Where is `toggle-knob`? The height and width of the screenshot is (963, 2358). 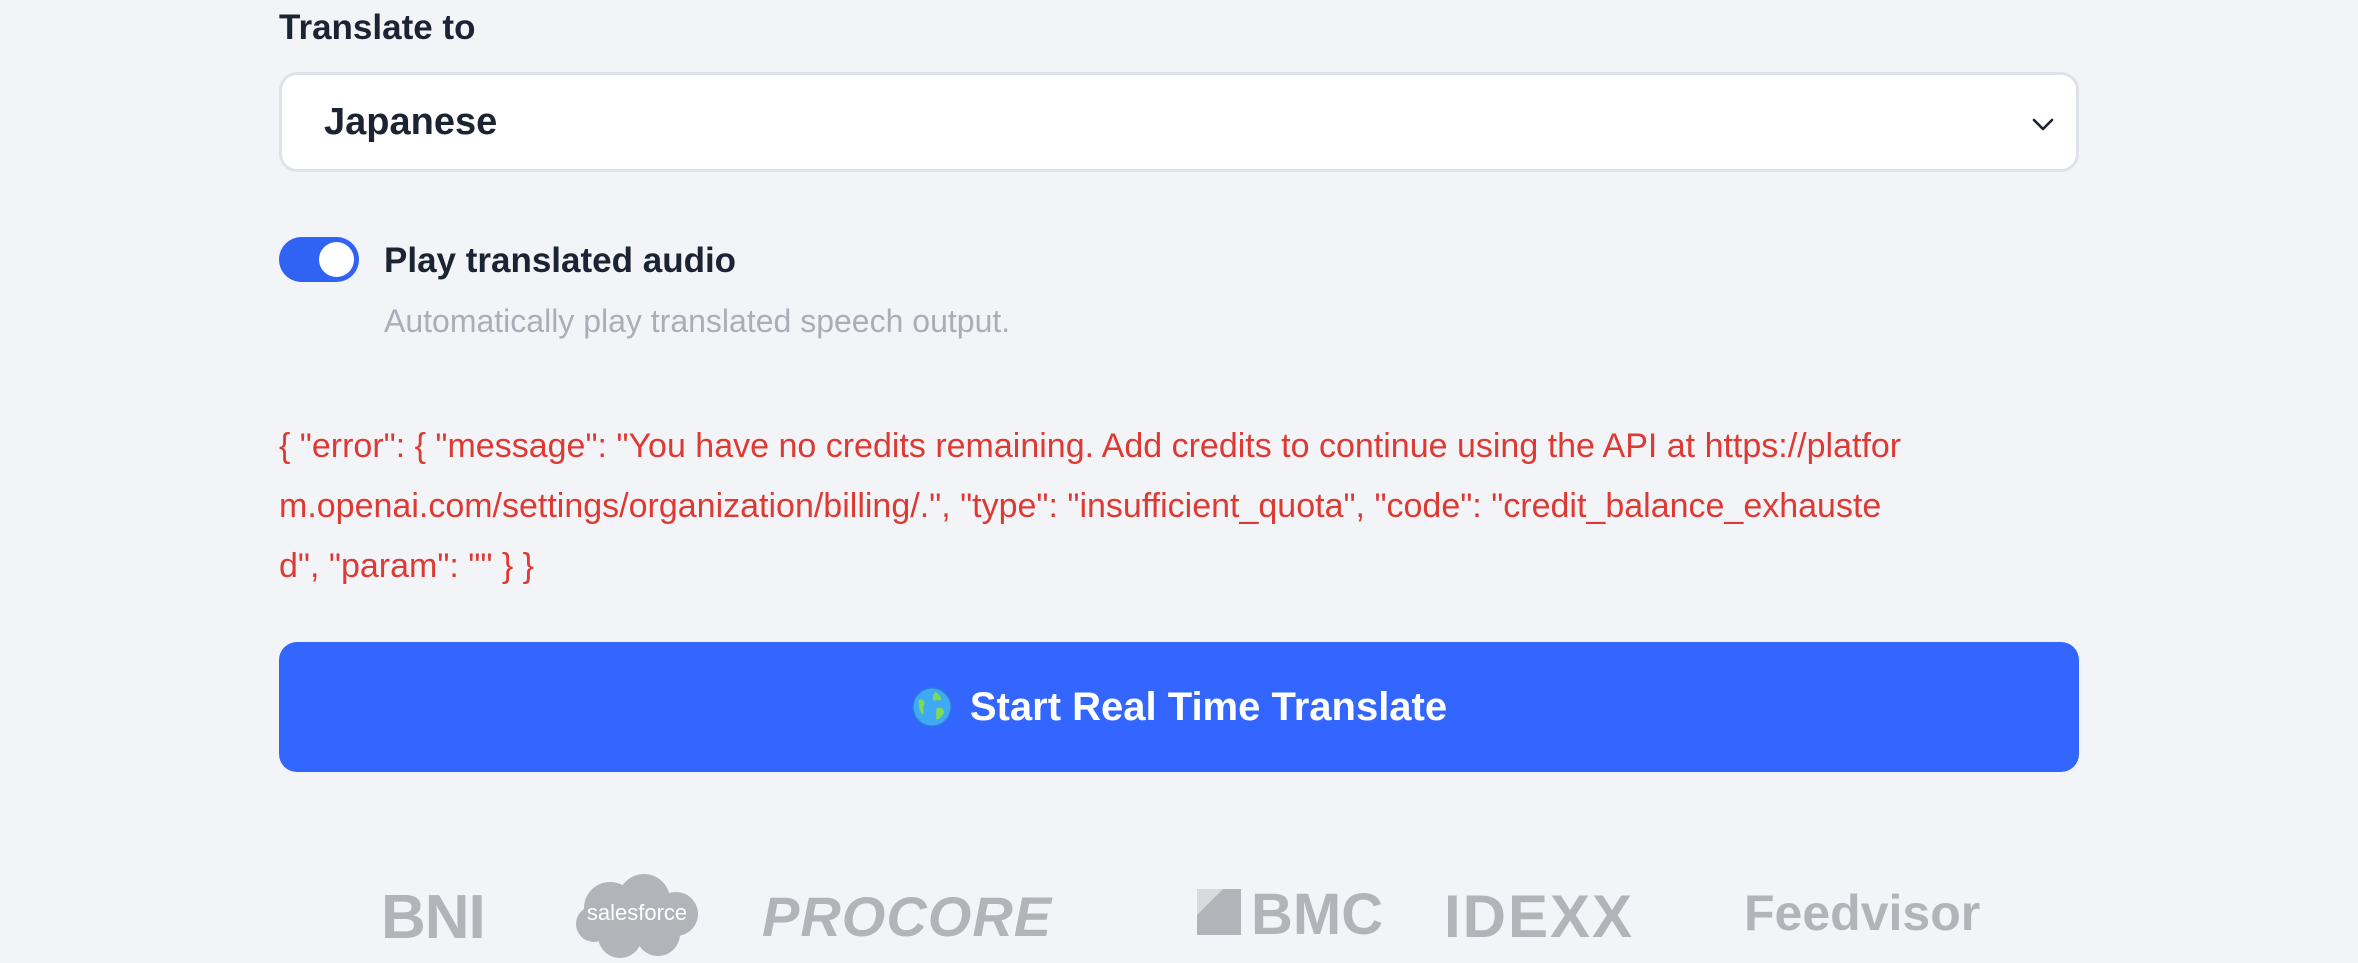 toggle-knob is located at coordinates (336, 259).